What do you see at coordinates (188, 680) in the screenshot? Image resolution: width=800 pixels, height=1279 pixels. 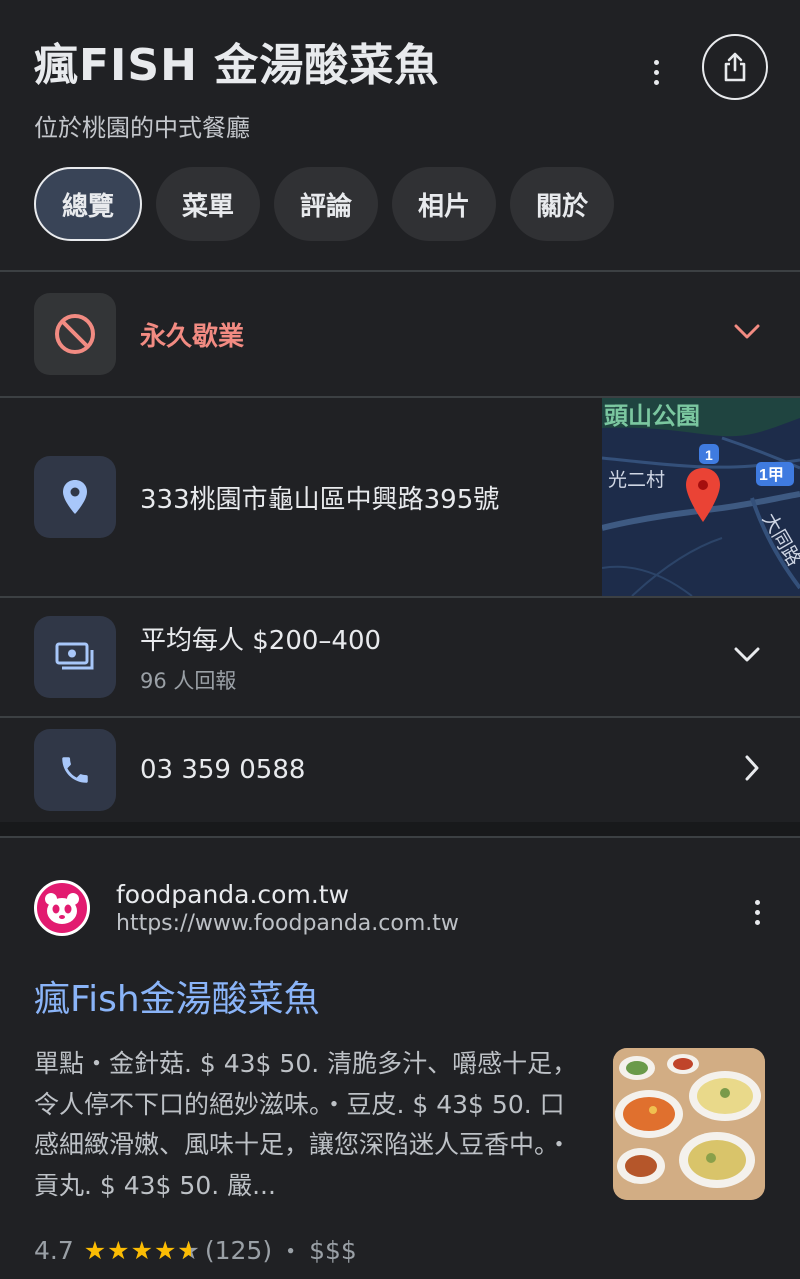 I see `price-sub: 96 人回報` at bounding box center [188, 680].